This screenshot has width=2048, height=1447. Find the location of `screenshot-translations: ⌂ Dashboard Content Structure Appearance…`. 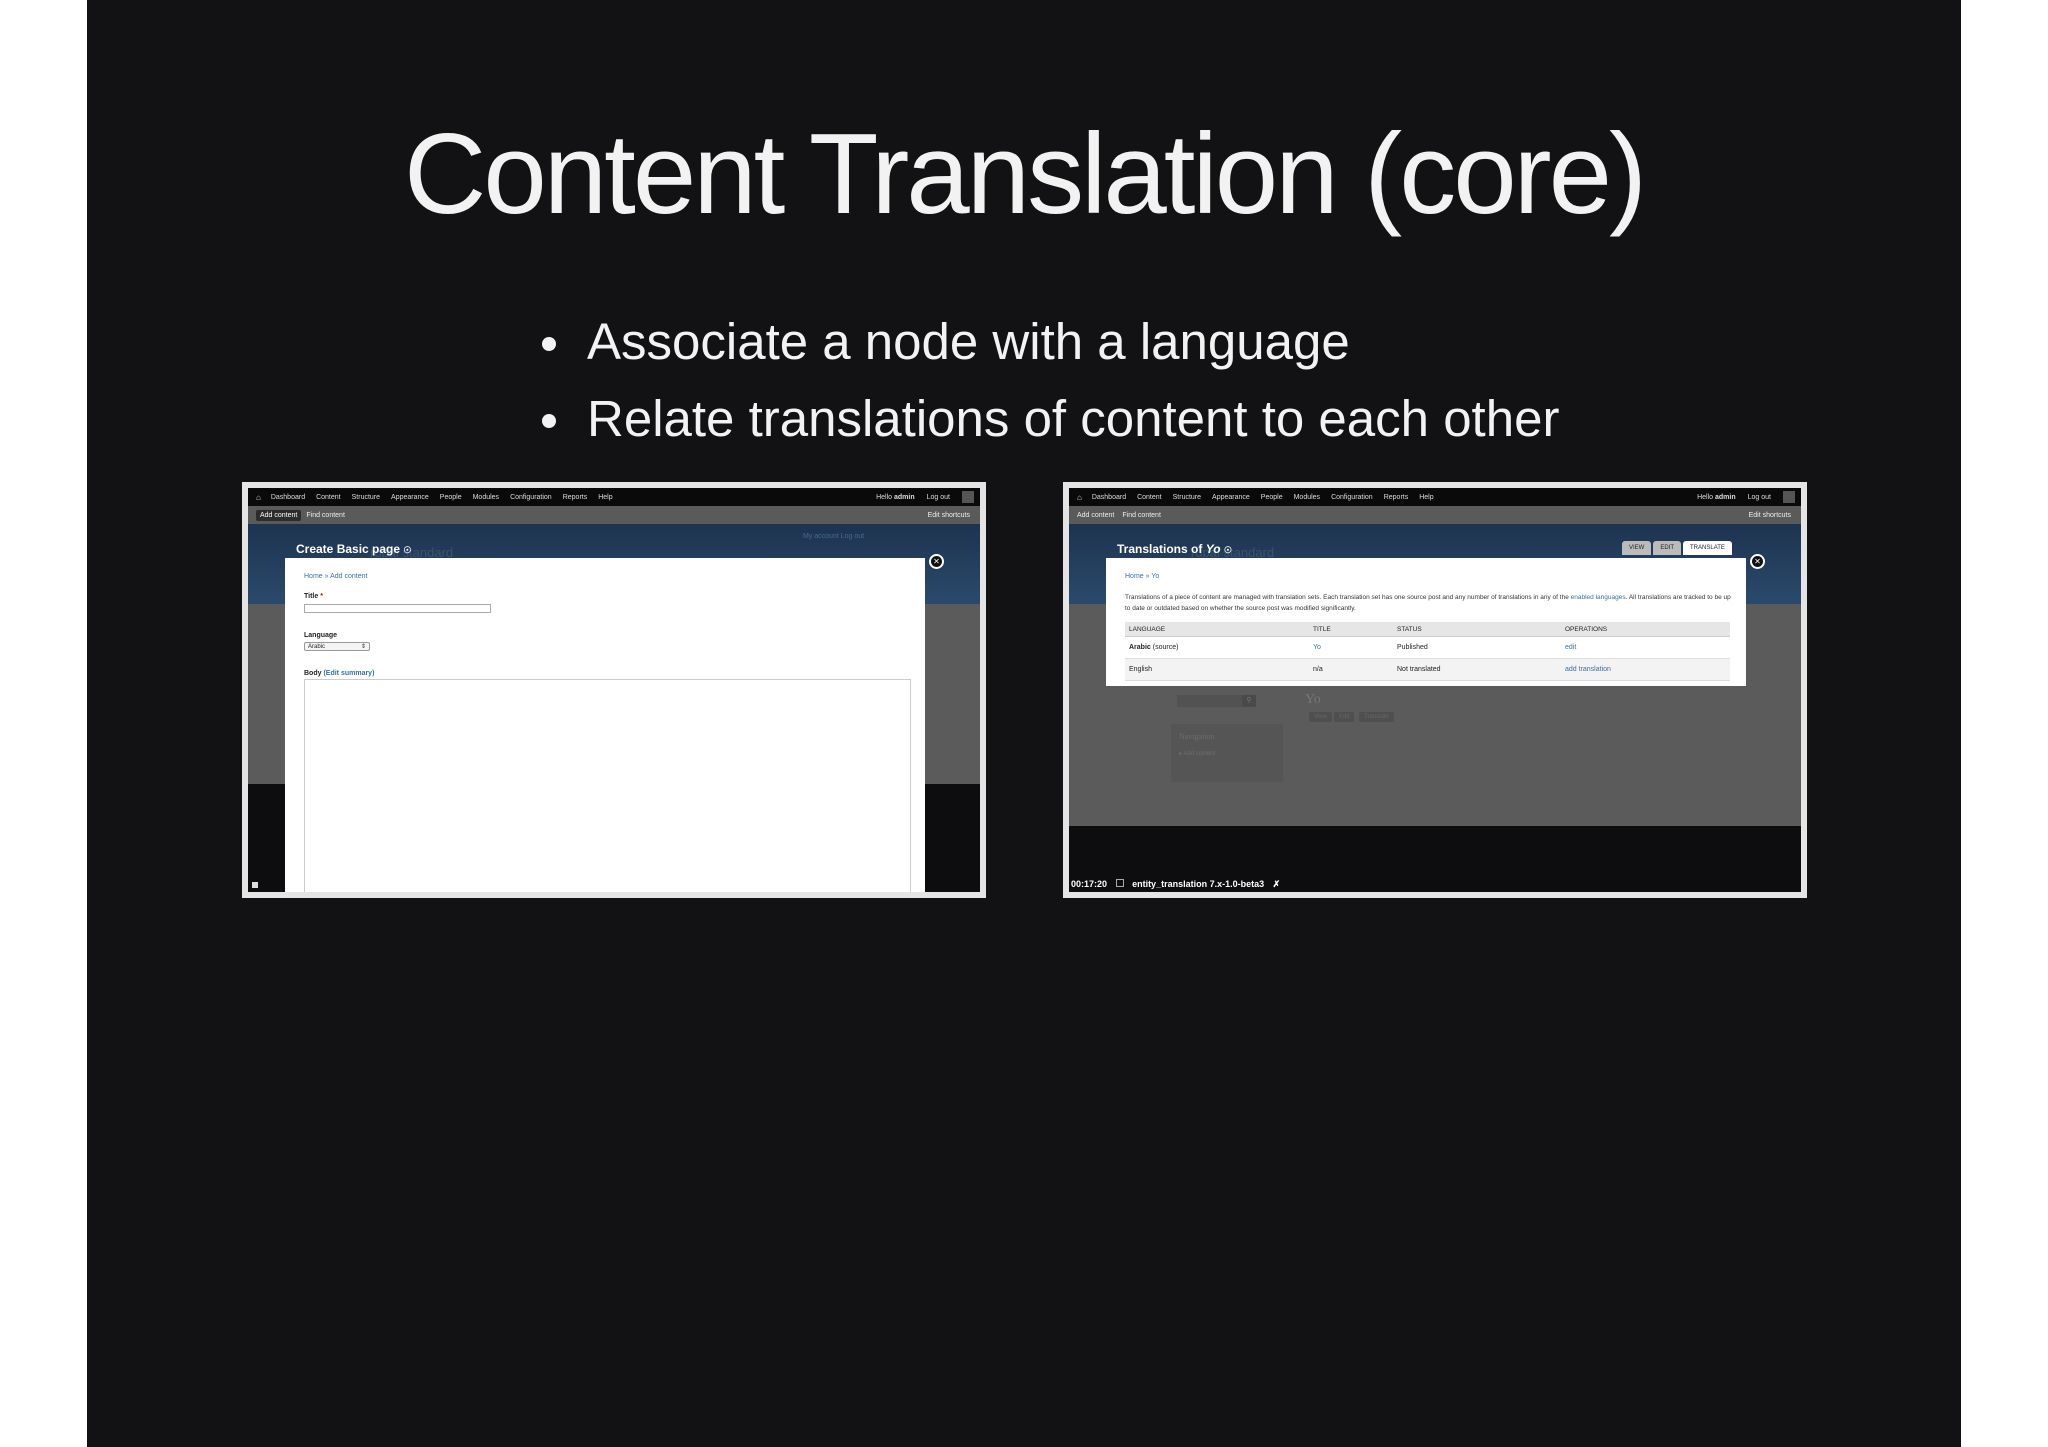

screenshot-translations: ⌂ Dashboard Content Structure Appearance… is located at coordinates (1435, 690).